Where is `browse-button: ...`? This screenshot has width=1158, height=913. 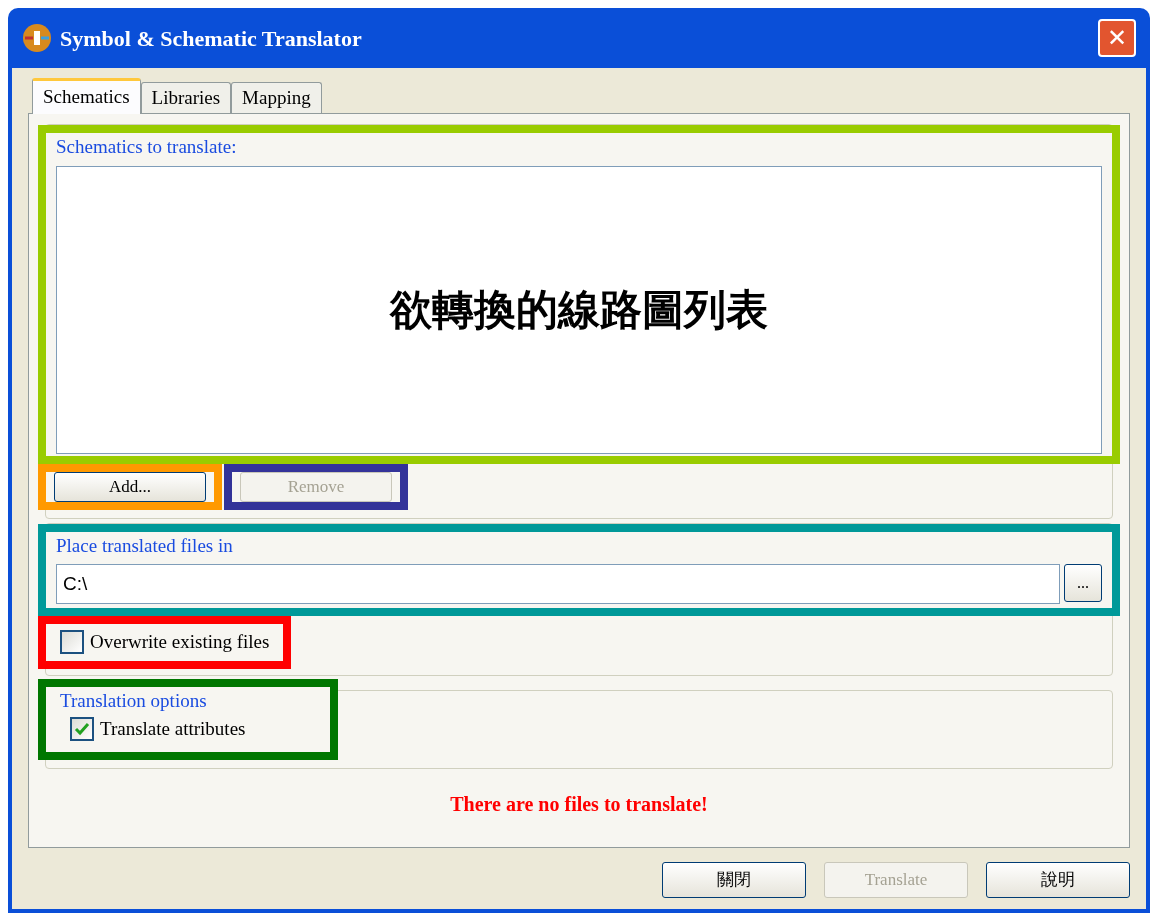
browse-button: ... is located at coordinates (1083, 583).